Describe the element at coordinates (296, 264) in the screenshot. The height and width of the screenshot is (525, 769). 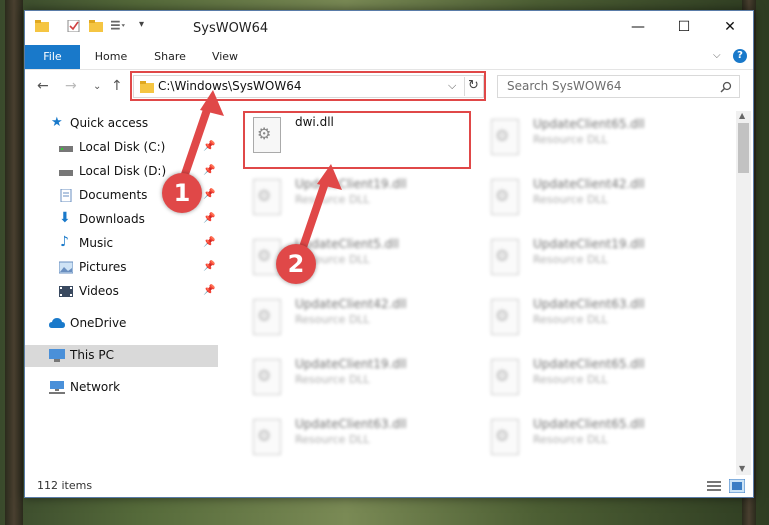
I see `step-2-badge: 2` at that location.